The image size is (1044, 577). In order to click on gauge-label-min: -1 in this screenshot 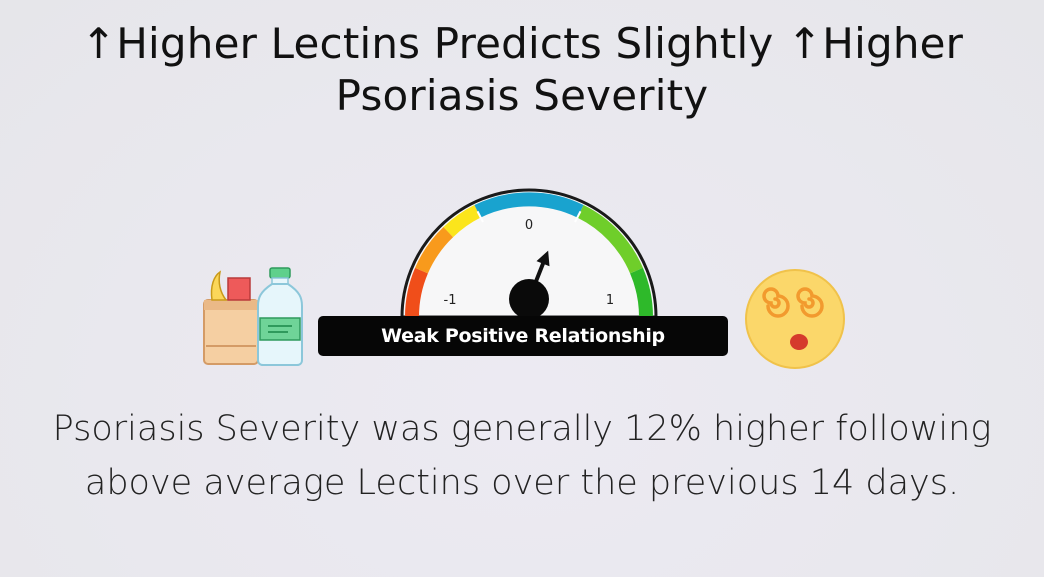, I will do `click(450, 300)`.